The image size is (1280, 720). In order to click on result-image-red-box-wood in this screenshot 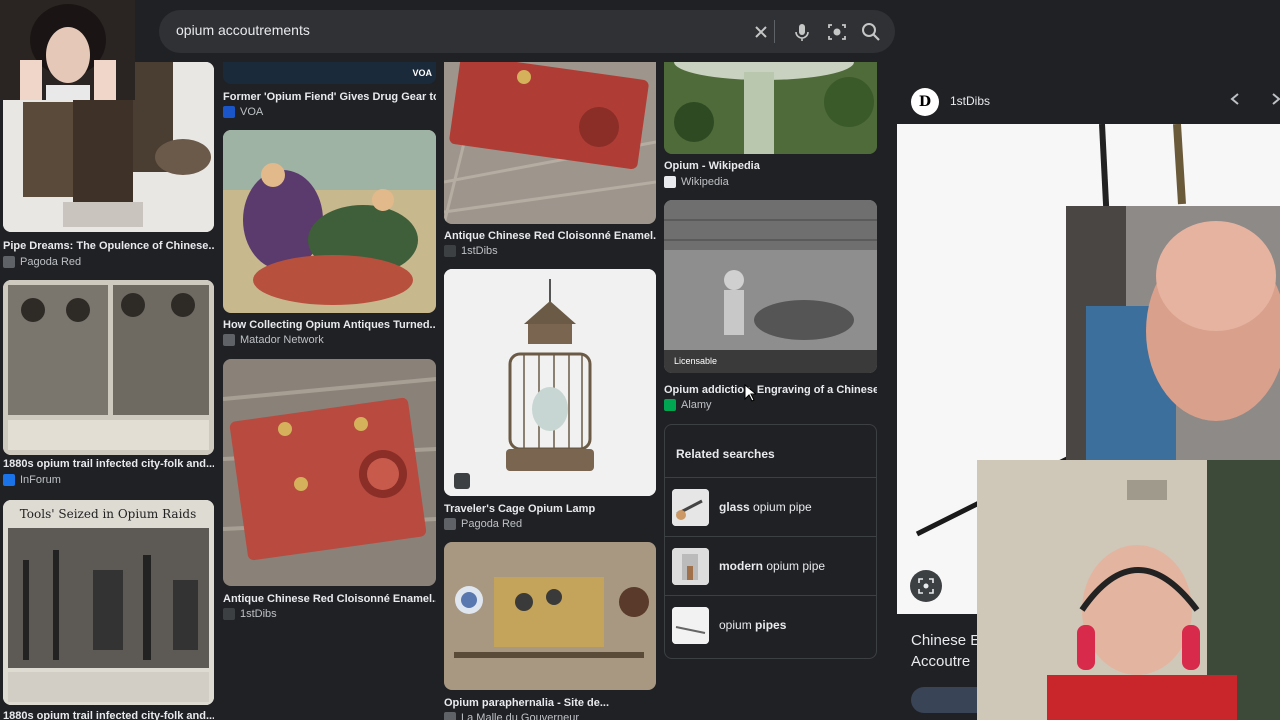, I will do `click(550, 143)`.